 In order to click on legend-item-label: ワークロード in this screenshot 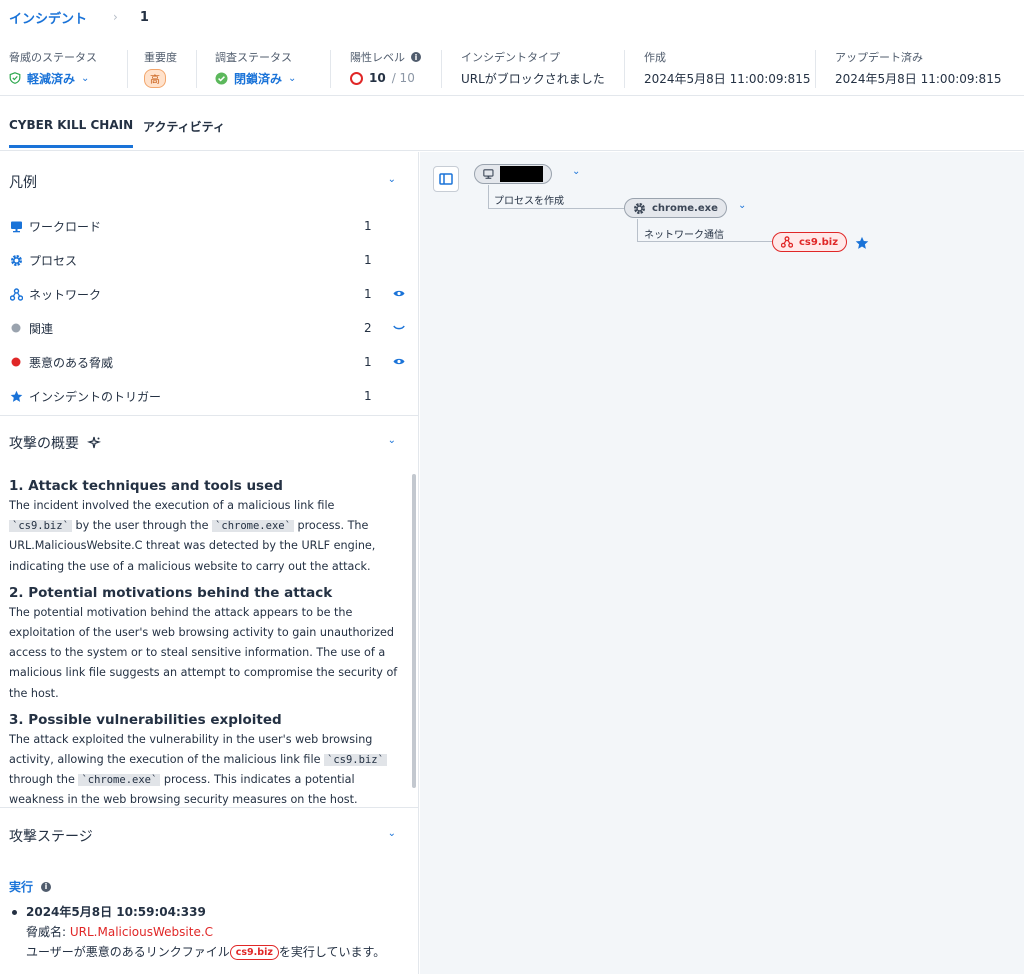, I will do `click(65, 226)`.